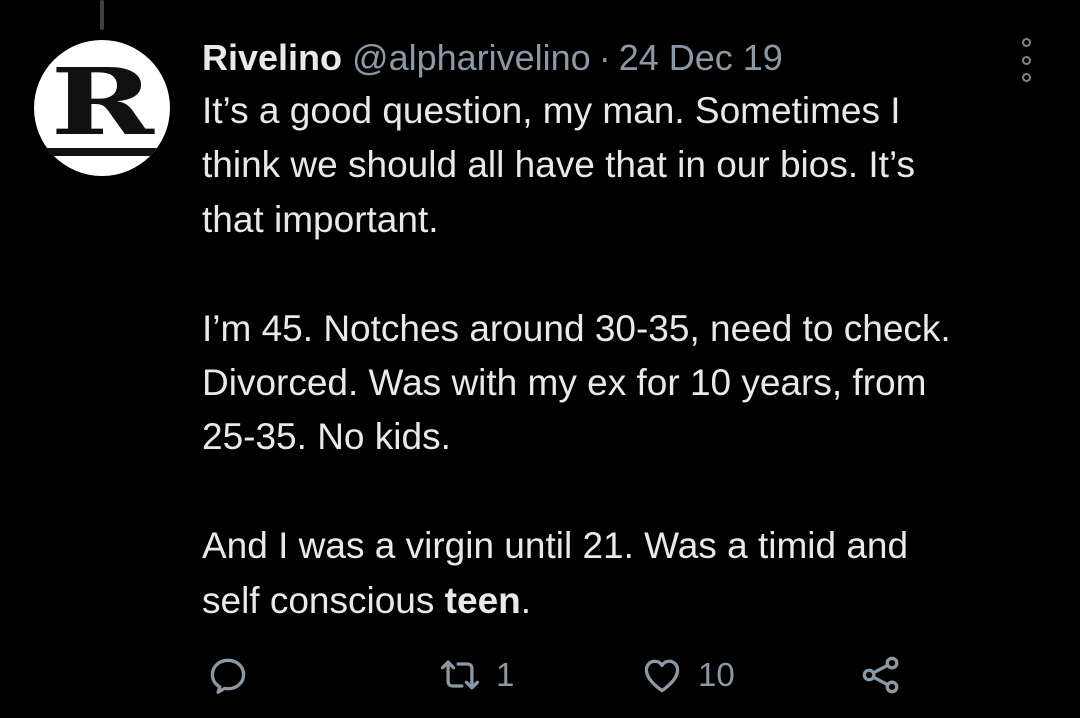 The image size is (1080, 718). Describe the element at coordinates (687, 675) in the screenshot. I see `like-button: 10` at that location.